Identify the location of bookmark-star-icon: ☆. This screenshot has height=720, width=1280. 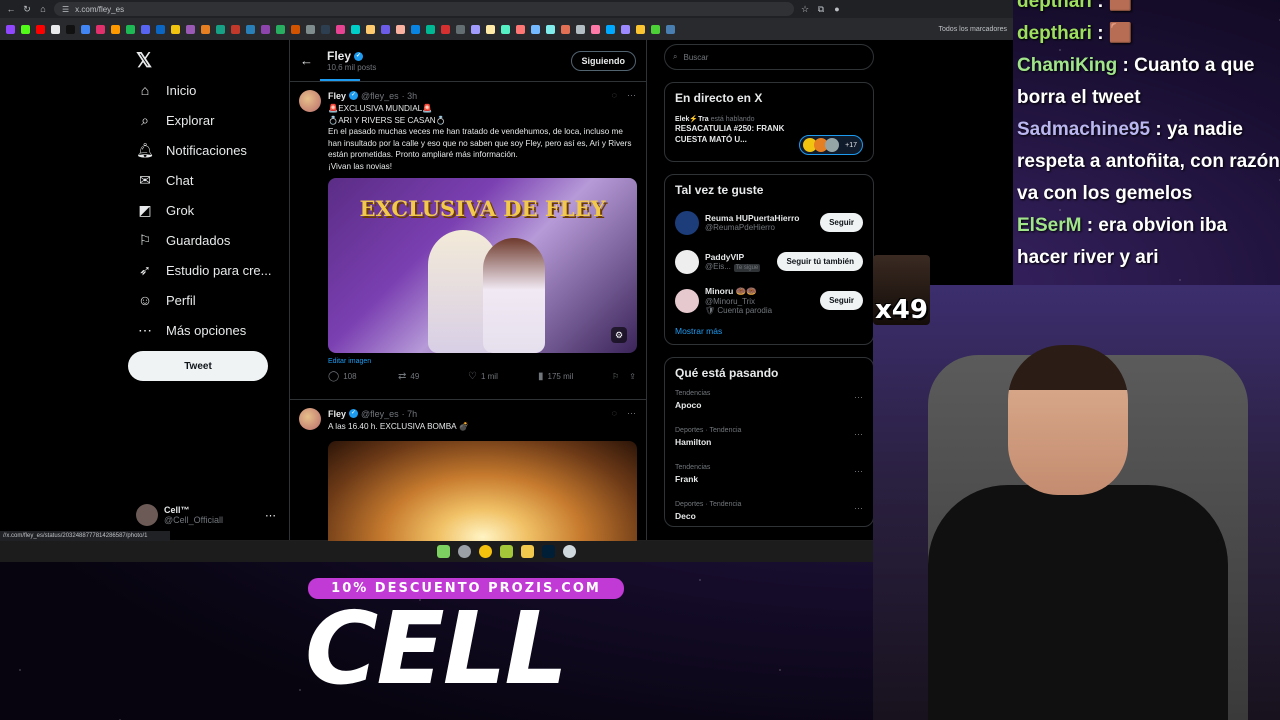
(805, 9).